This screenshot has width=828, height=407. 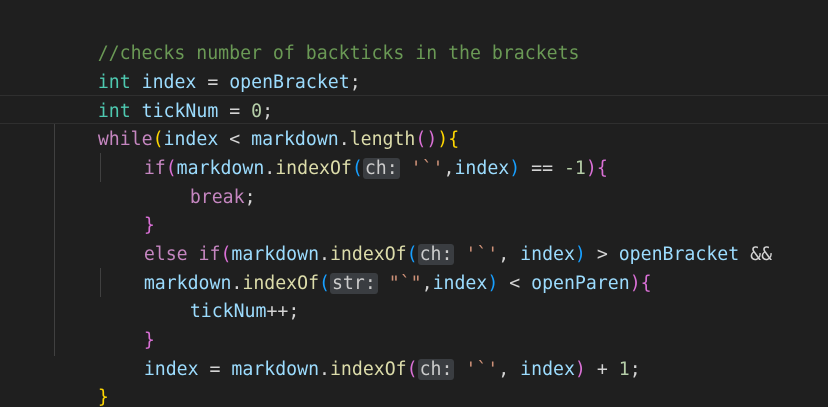 I want to click on code-line-close-if: }, so click(x=127, y=209).